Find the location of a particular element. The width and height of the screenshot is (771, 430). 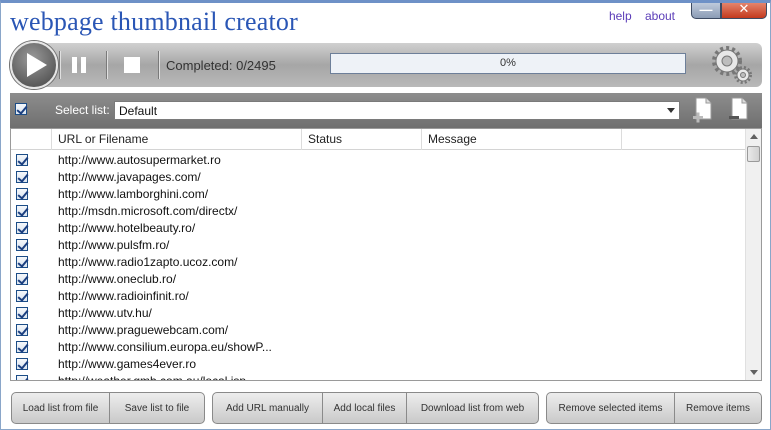

window-controls: — ✕ is located at coordinates (729, 10).